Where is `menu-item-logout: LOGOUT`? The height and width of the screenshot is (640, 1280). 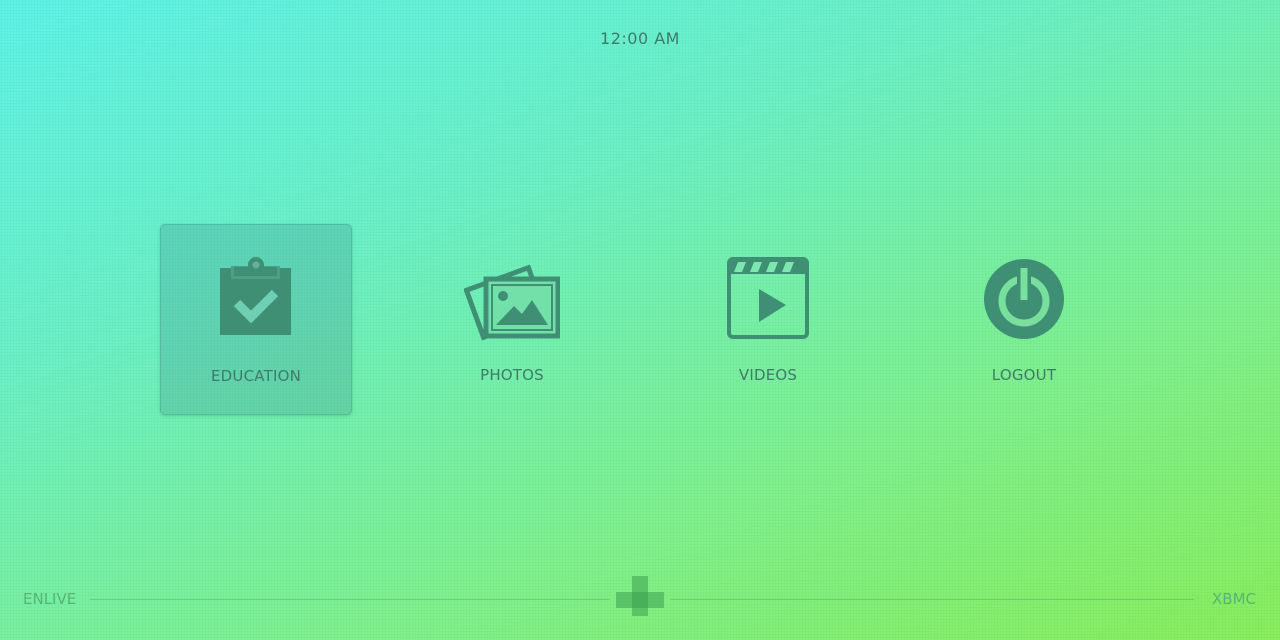 menu-item-logout: LOGOUT is located at coordinates (1024, 319).